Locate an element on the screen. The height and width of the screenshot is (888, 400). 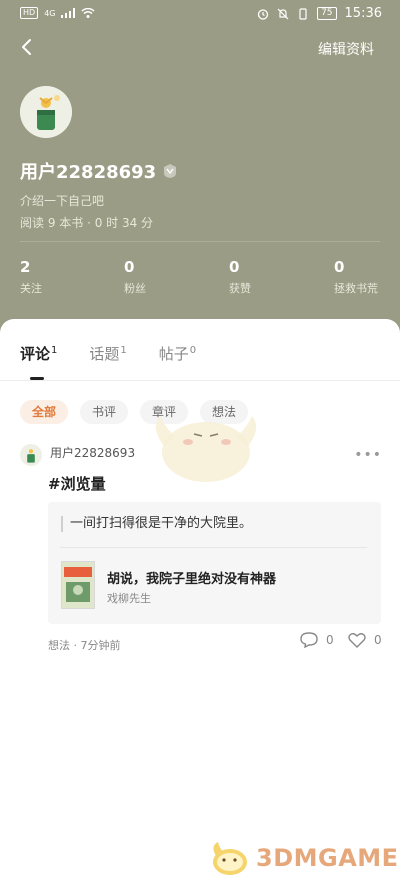
username-row: 用户22828693 is located at coordinates (99, 171).